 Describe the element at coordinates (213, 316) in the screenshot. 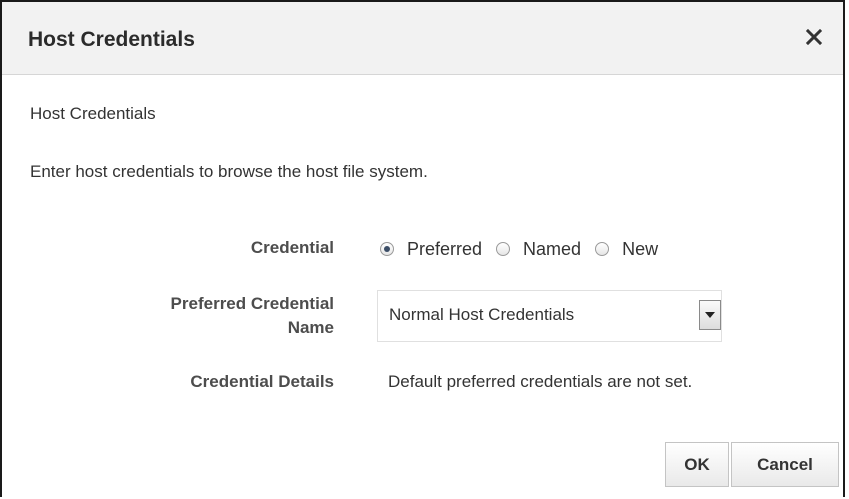

I see `preferred-credential-name-label: Preferred Credential Name` at that location.